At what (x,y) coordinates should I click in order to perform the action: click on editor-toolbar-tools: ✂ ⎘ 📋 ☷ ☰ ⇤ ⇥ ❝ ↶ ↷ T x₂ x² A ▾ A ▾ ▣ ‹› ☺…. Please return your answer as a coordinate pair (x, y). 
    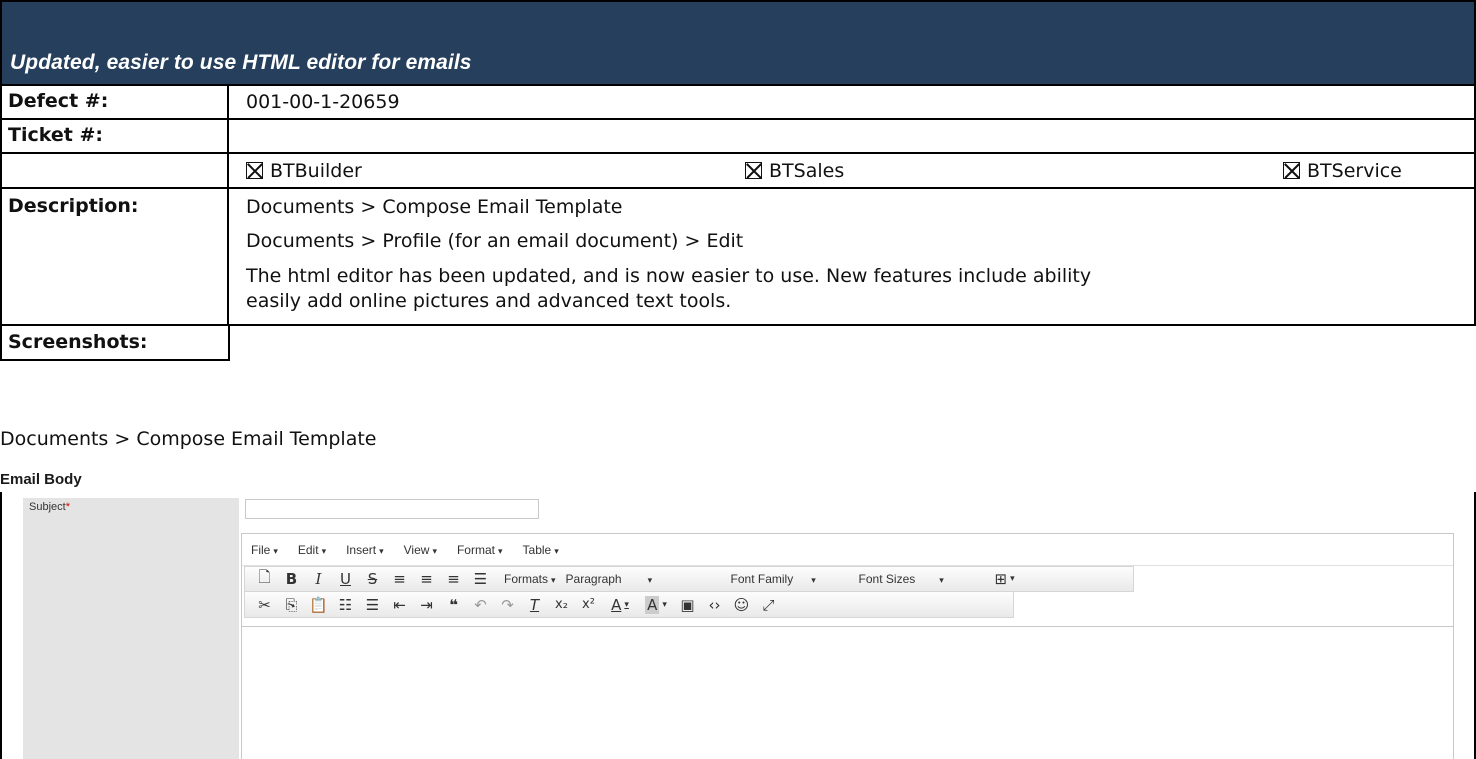
    Looking at the image, I should click on (629, 605).